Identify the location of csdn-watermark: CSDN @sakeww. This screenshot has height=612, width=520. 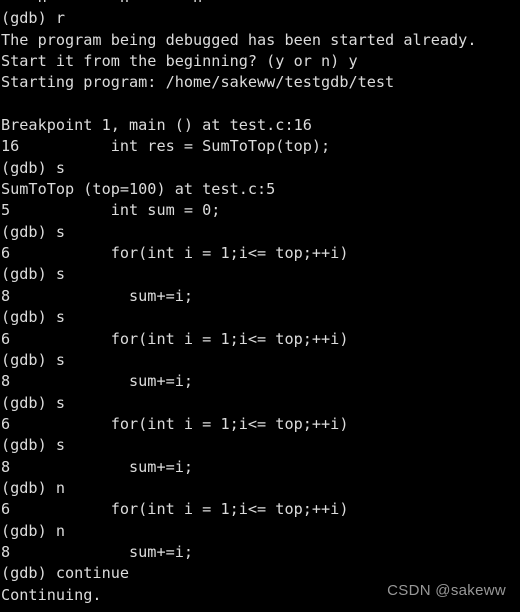
(446, 590).